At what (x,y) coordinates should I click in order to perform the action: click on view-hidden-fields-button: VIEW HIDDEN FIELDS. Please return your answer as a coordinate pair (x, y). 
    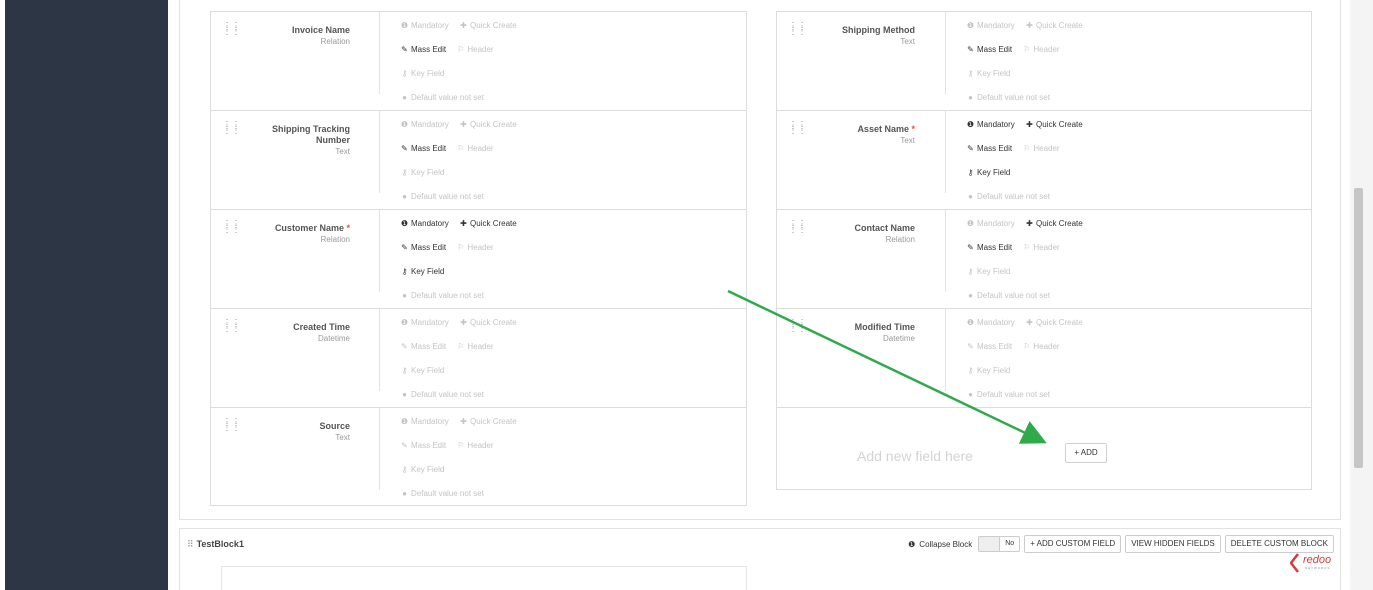
    Looking at the image, I should click on (1173, 544).